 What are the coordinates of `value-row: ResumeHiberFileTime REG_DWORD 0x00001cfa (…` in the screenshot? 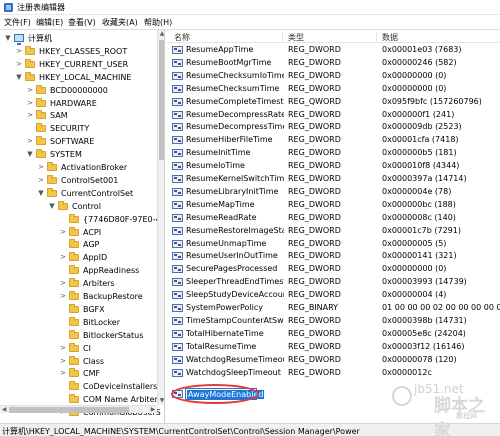 It's located at (333, 140).